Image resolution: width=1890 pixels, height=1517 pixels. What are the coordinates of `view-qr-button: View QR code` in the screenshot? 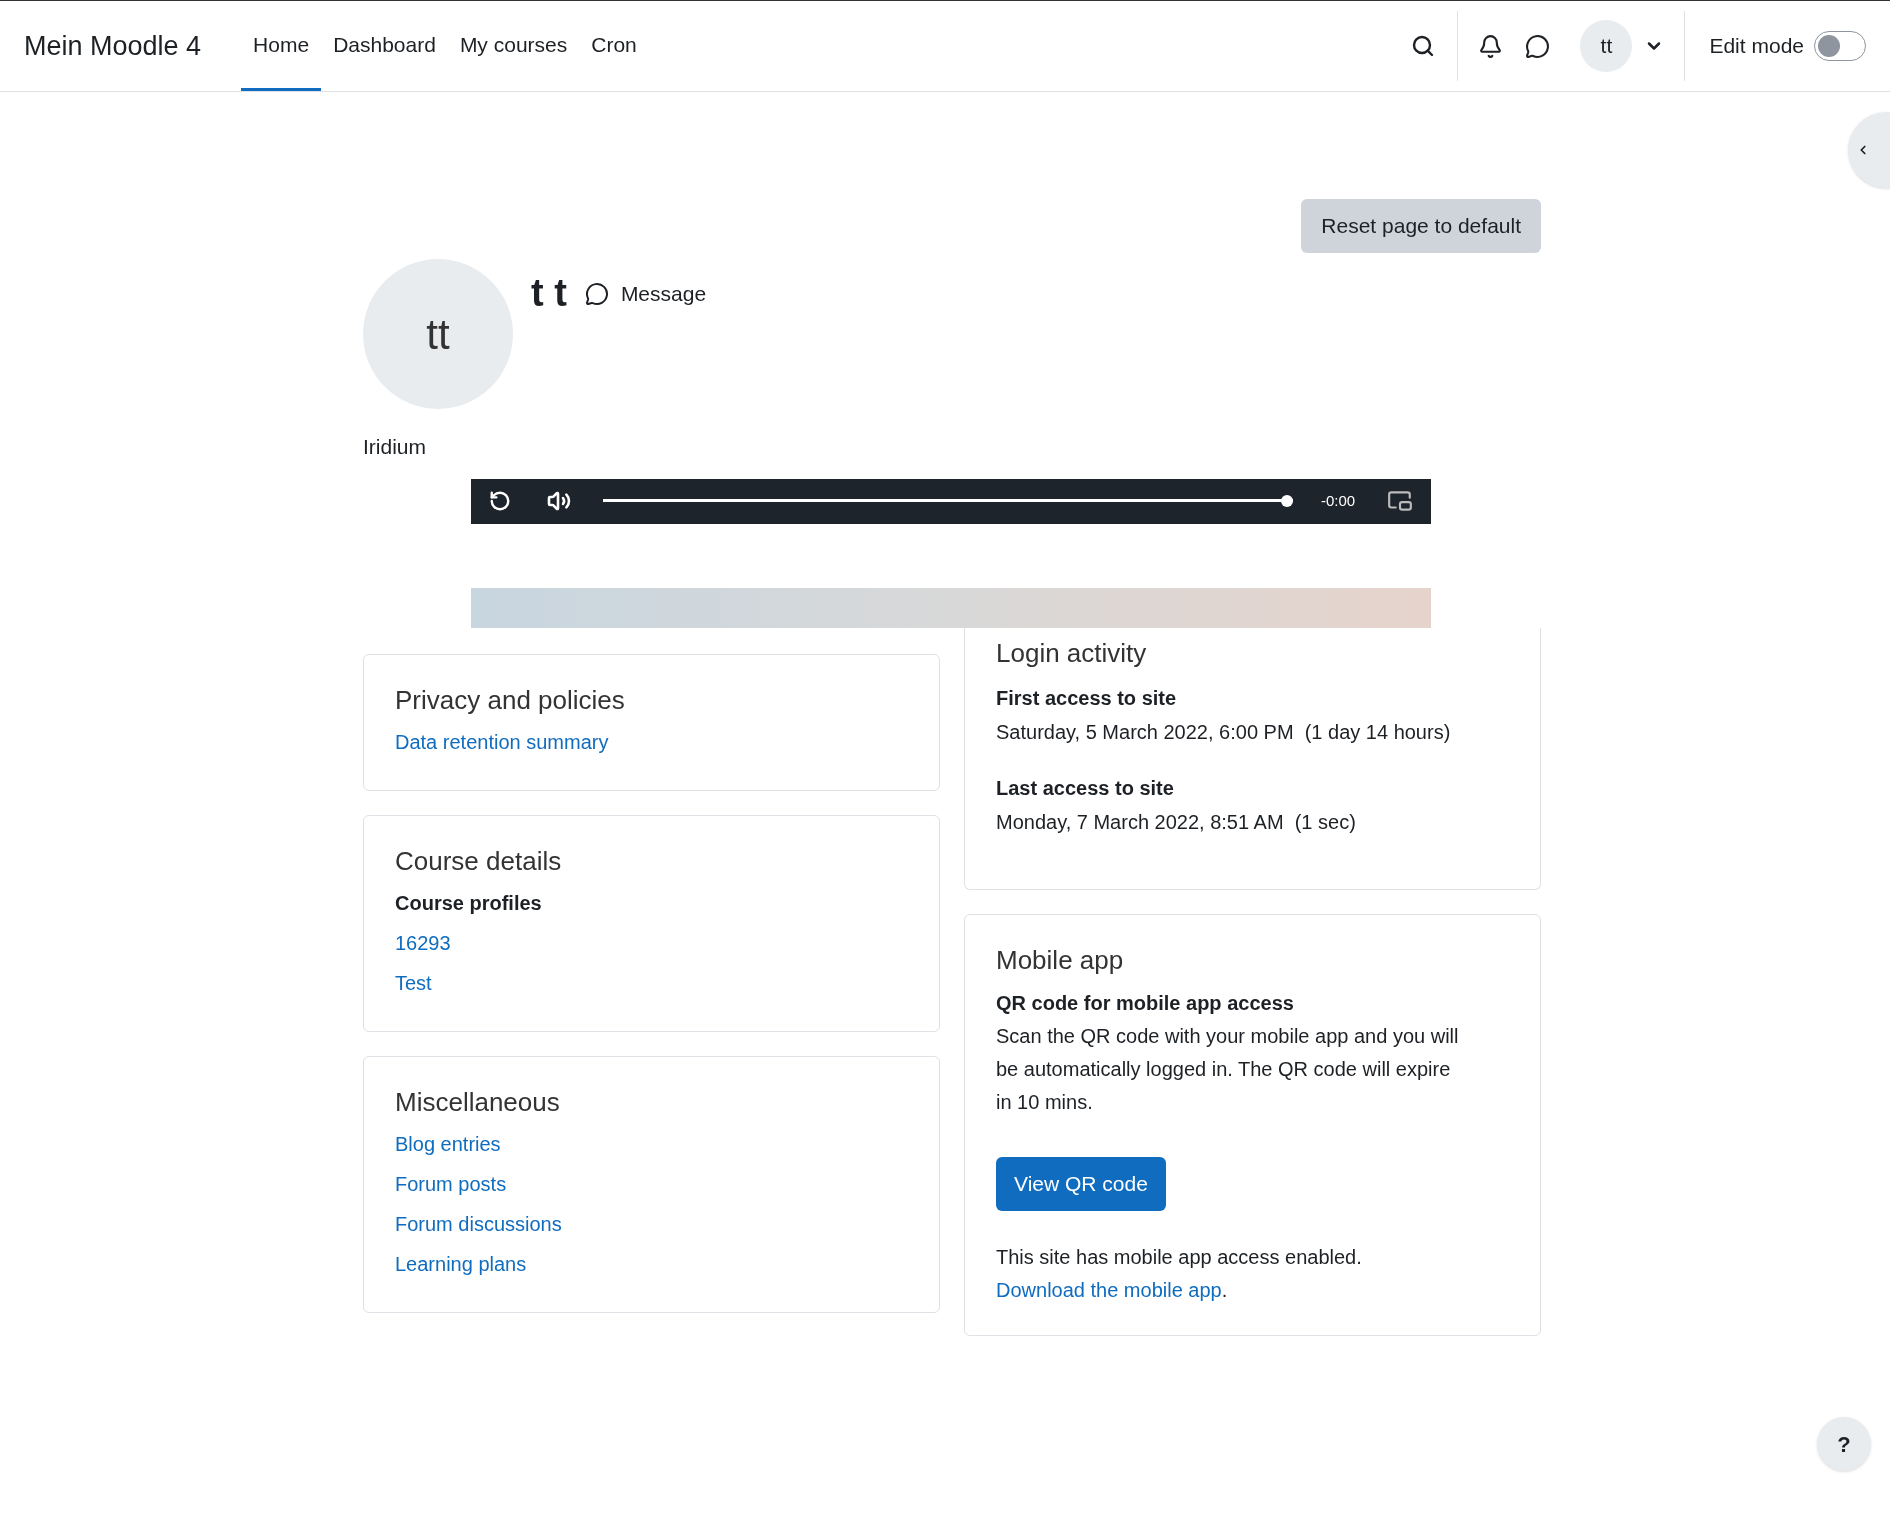 It's located at (1081, 1183).